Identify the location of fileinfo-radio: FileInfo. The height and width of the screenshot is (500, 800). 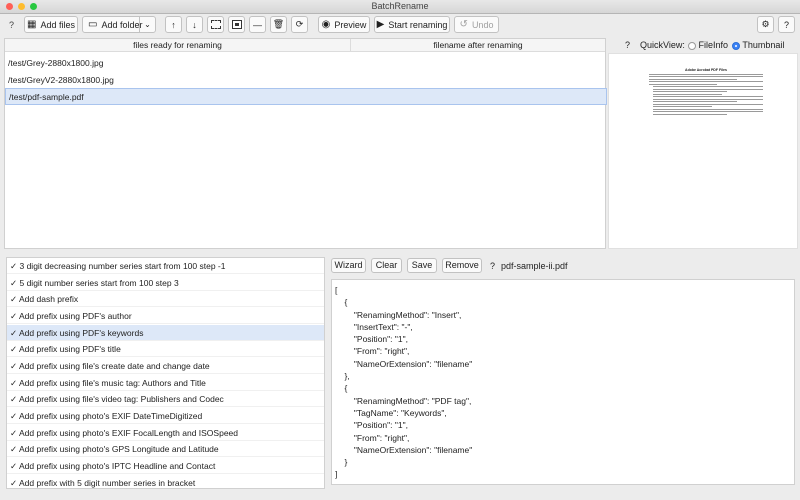
(708, 45).